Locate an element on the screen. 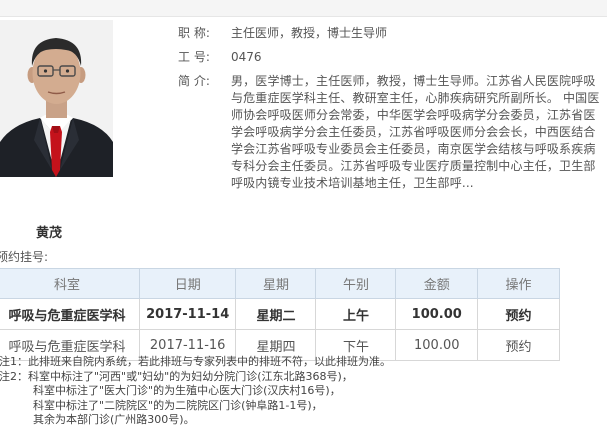  header-session: 午别 is located at coordinates (356, 283).